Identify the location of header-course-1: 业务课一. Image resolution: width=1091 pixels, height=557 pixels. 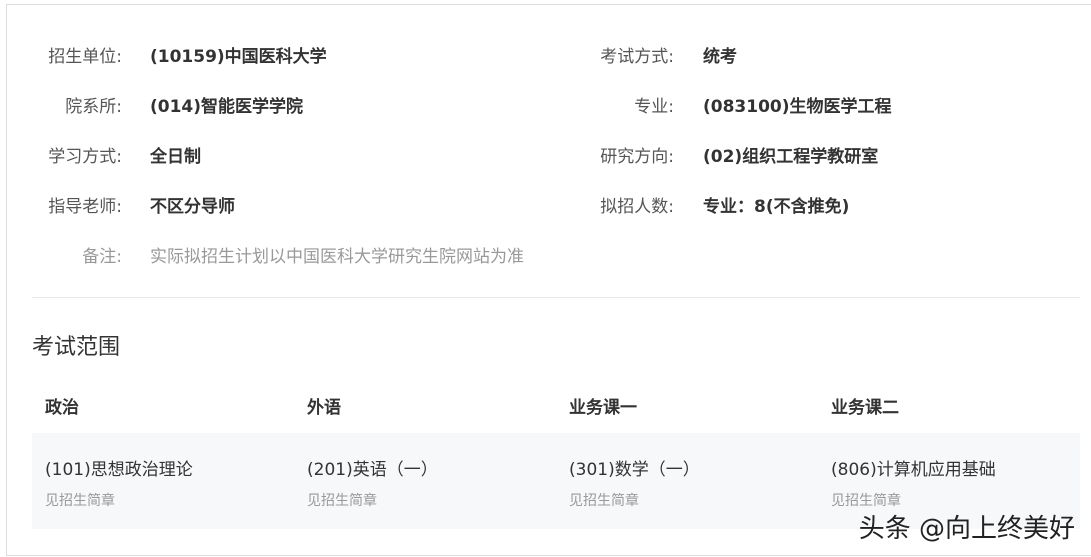
(603, 408).